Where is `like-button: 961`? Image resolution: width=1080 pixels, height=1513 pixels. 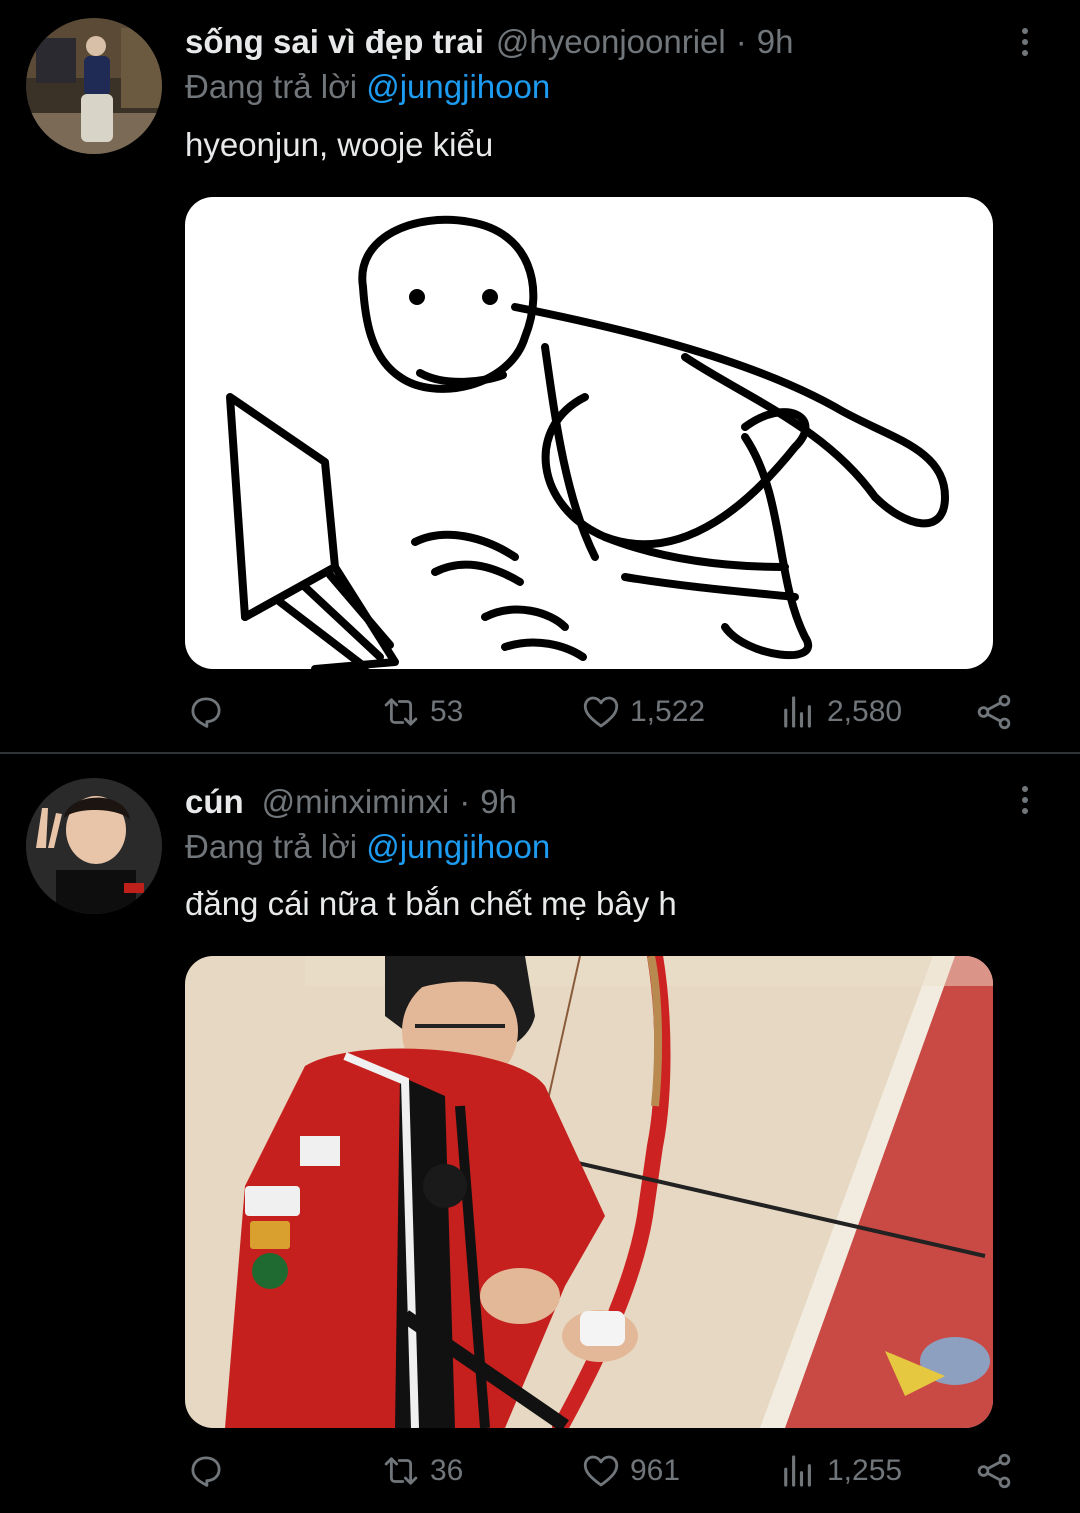
like-button: 961 is located at coordinates (630, 1471).